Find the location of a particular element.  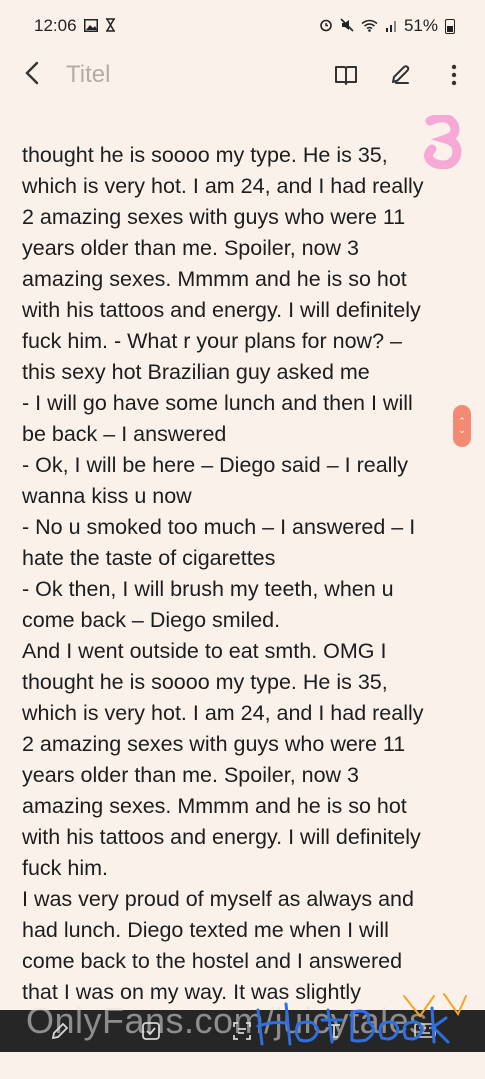

note-line: hate the taste of cigarettes is located at coordinates (149, 558).